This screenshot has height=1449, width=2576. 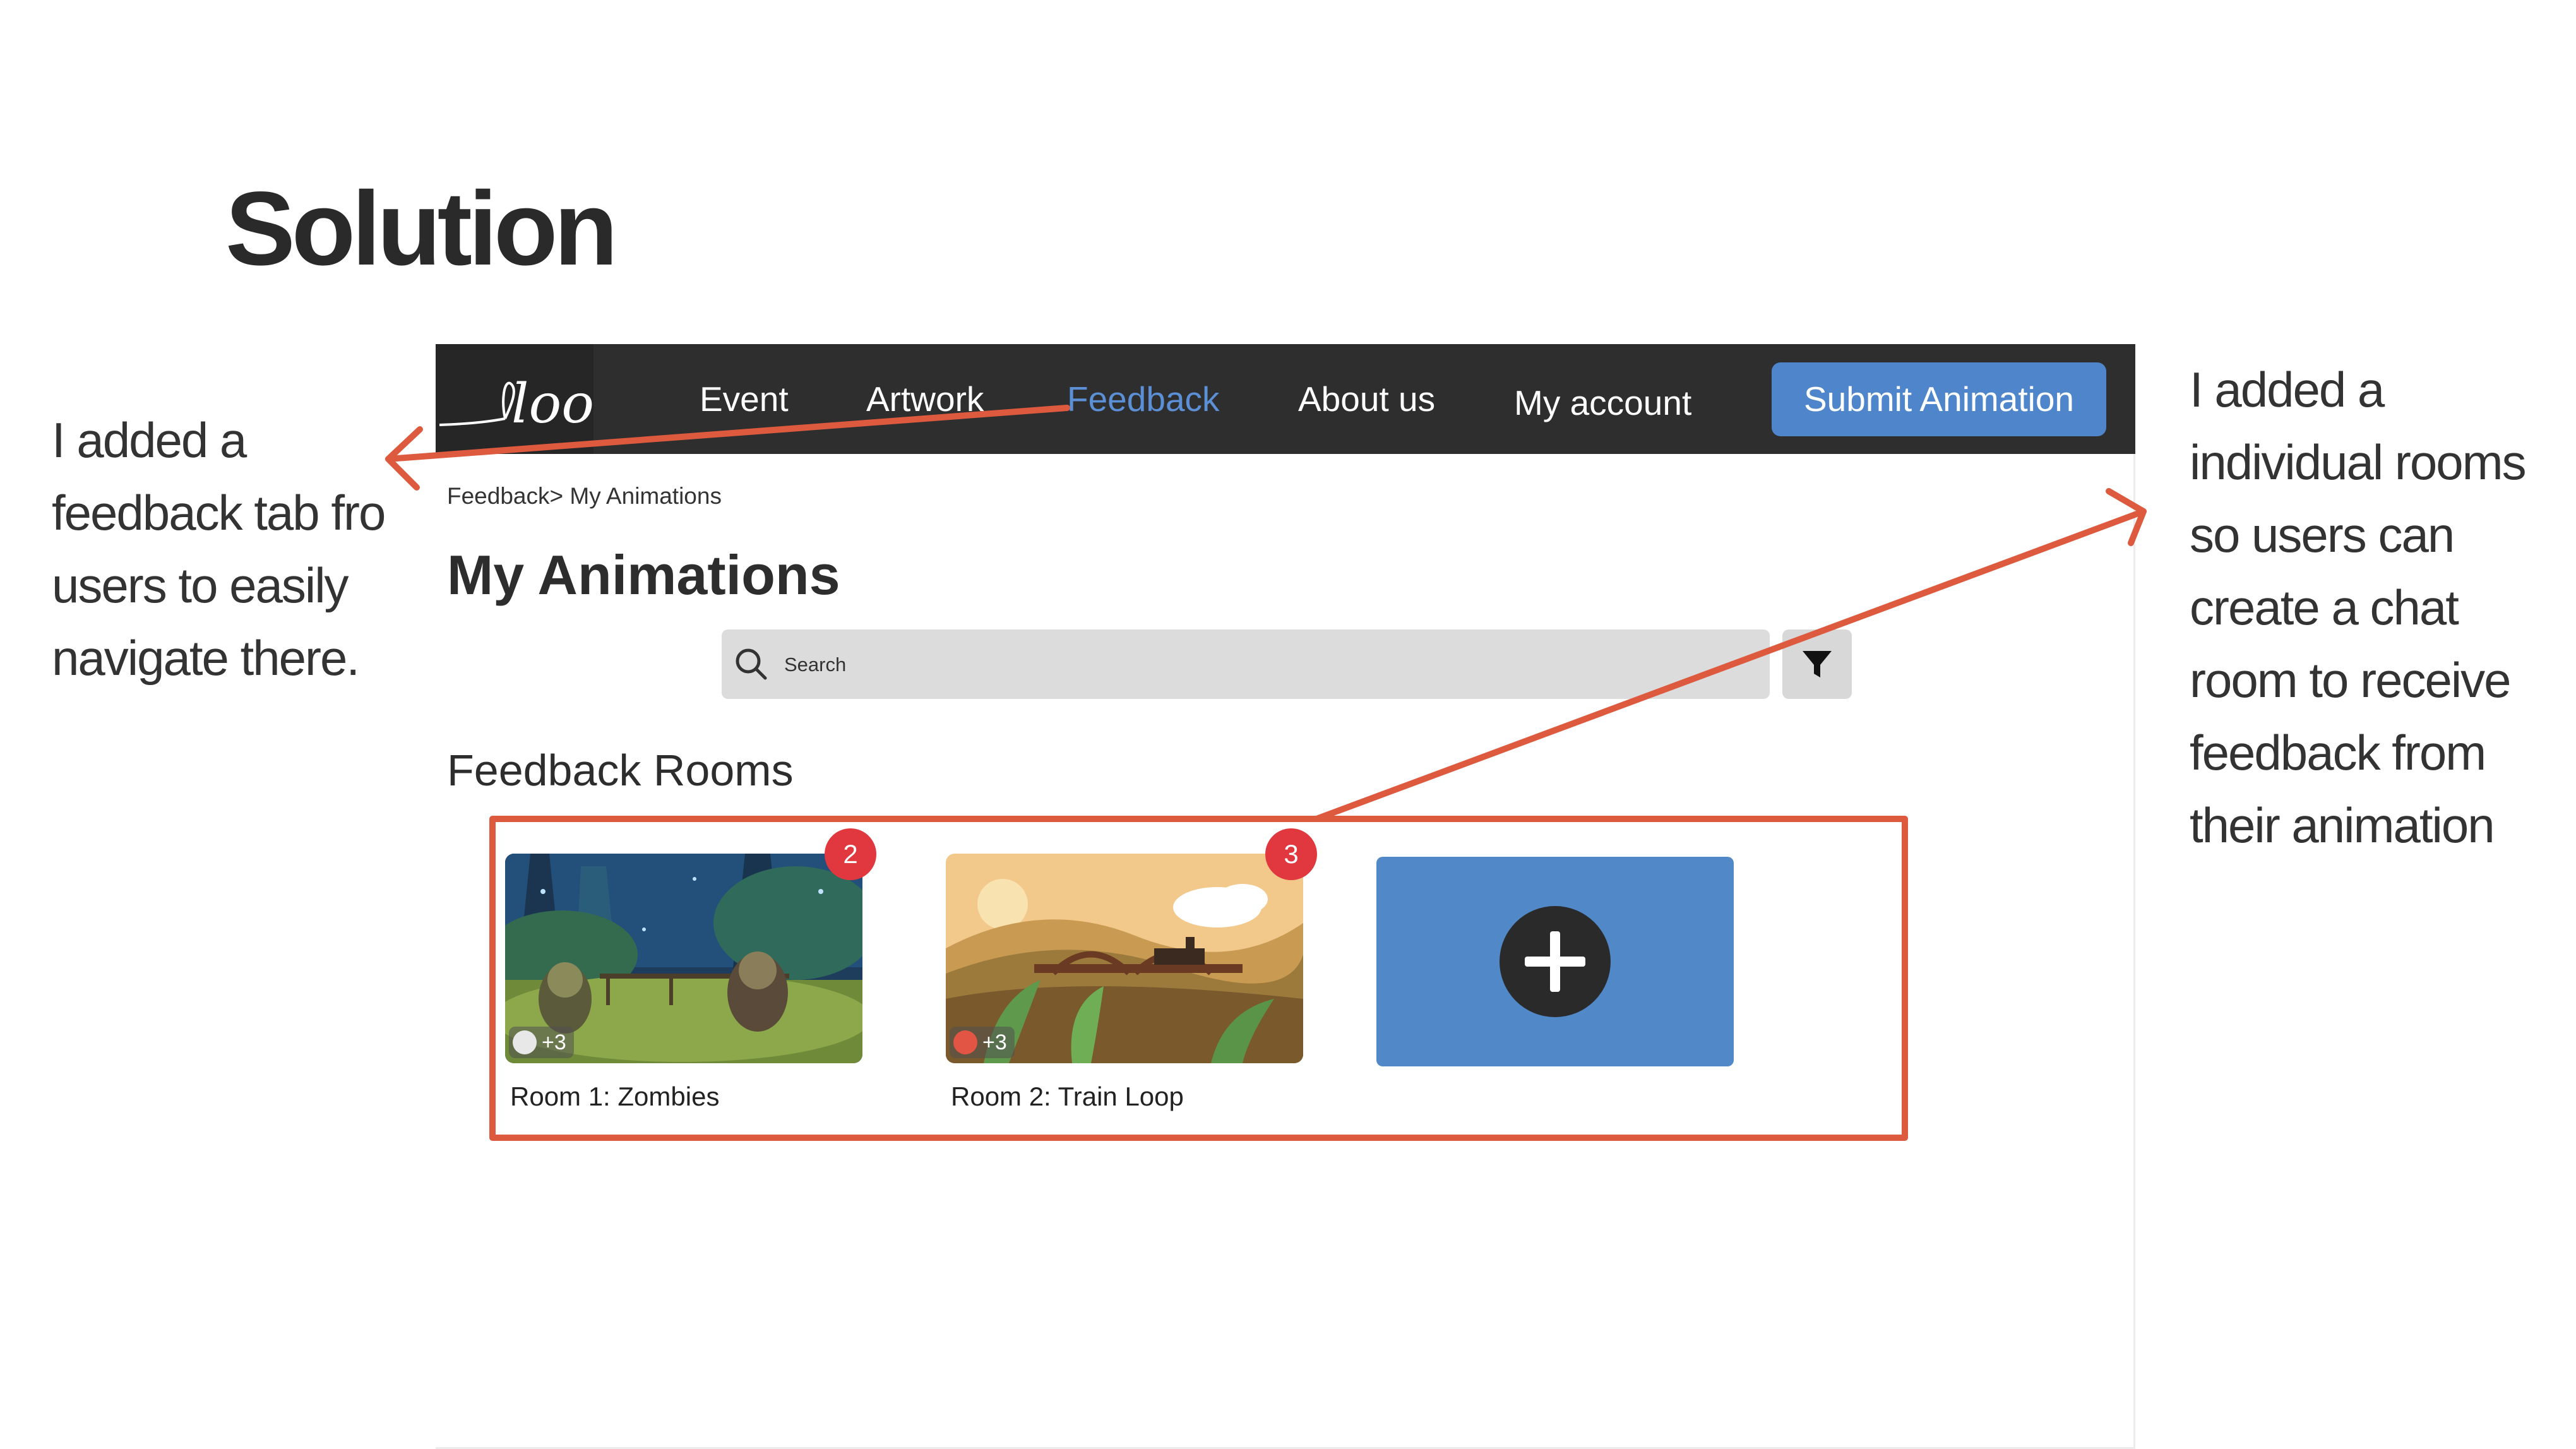 What do you see at coordinates (751, 665) in the screenshot?
I see `search-icon` at bounding box center [751, 665].